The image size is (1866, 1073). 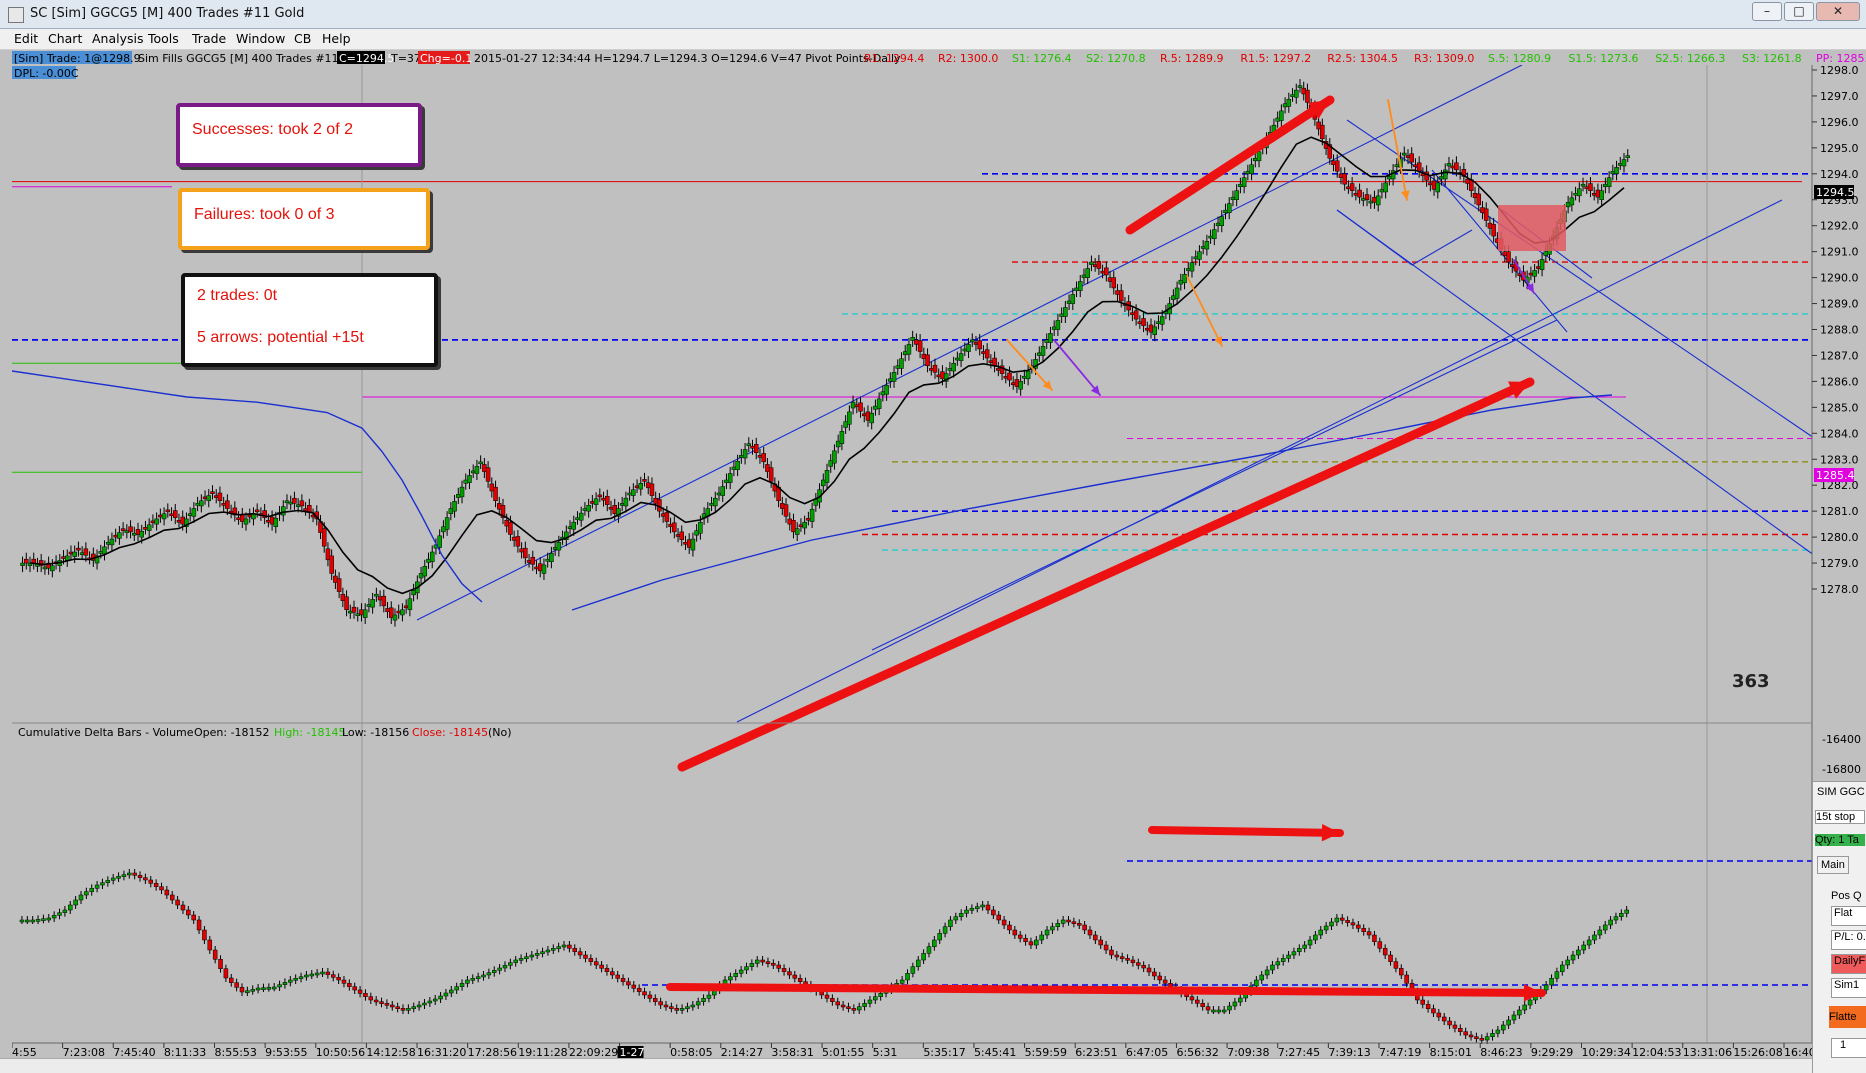 What do you see at coordinates (542, 1052) in the screenshot?
I see `time-tick-label: 19:11:28` at bounding box center [542, 1052].